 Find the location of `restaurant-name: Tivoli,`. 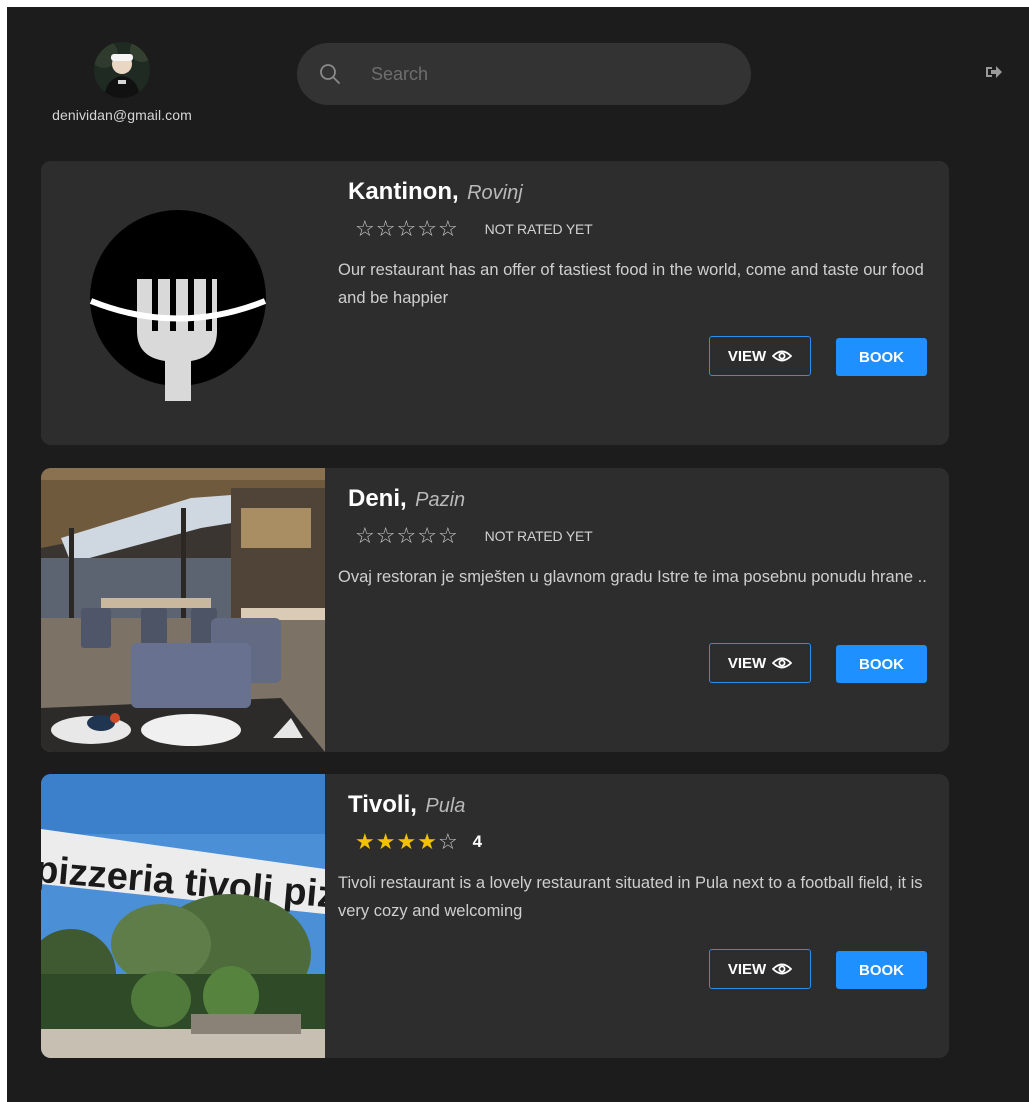

restaurant-name: Tivoli, is located at coordinates (382, 804).